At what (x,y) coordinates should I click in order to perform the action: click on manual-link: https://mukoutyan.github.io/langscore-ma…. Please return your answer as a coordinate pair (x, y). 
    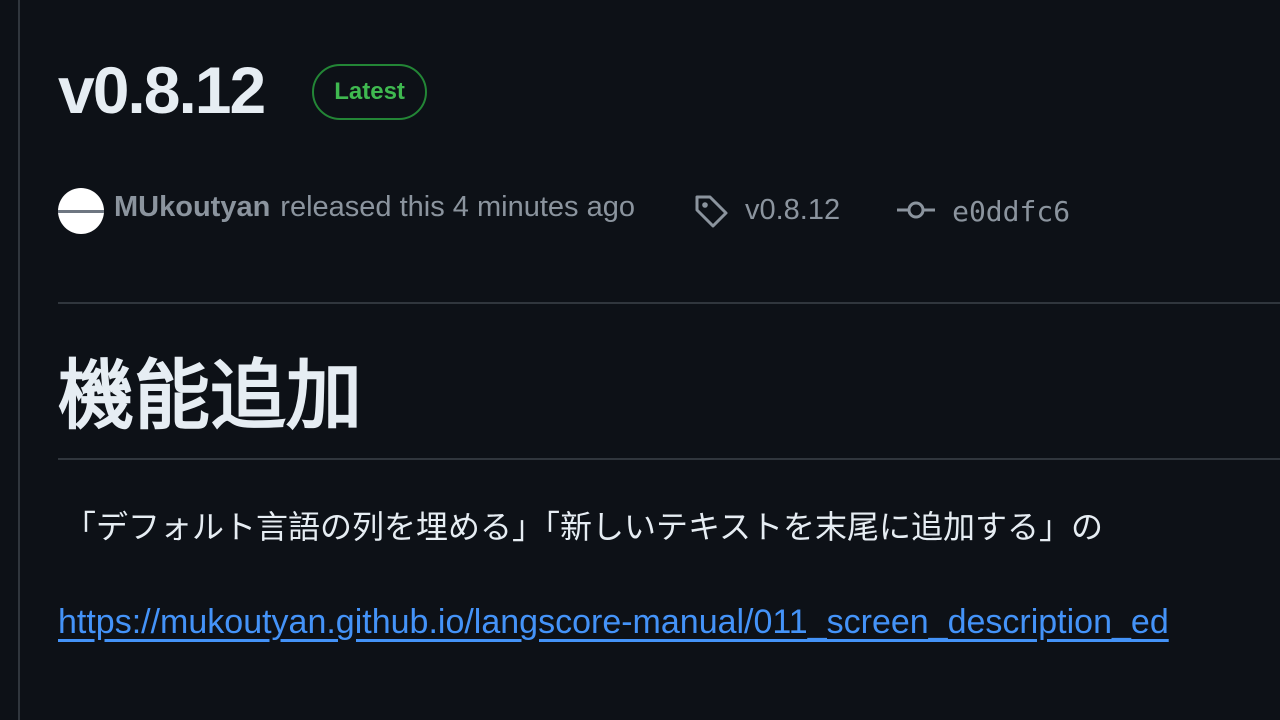
    Looking at the image, I should click on (613, 622).